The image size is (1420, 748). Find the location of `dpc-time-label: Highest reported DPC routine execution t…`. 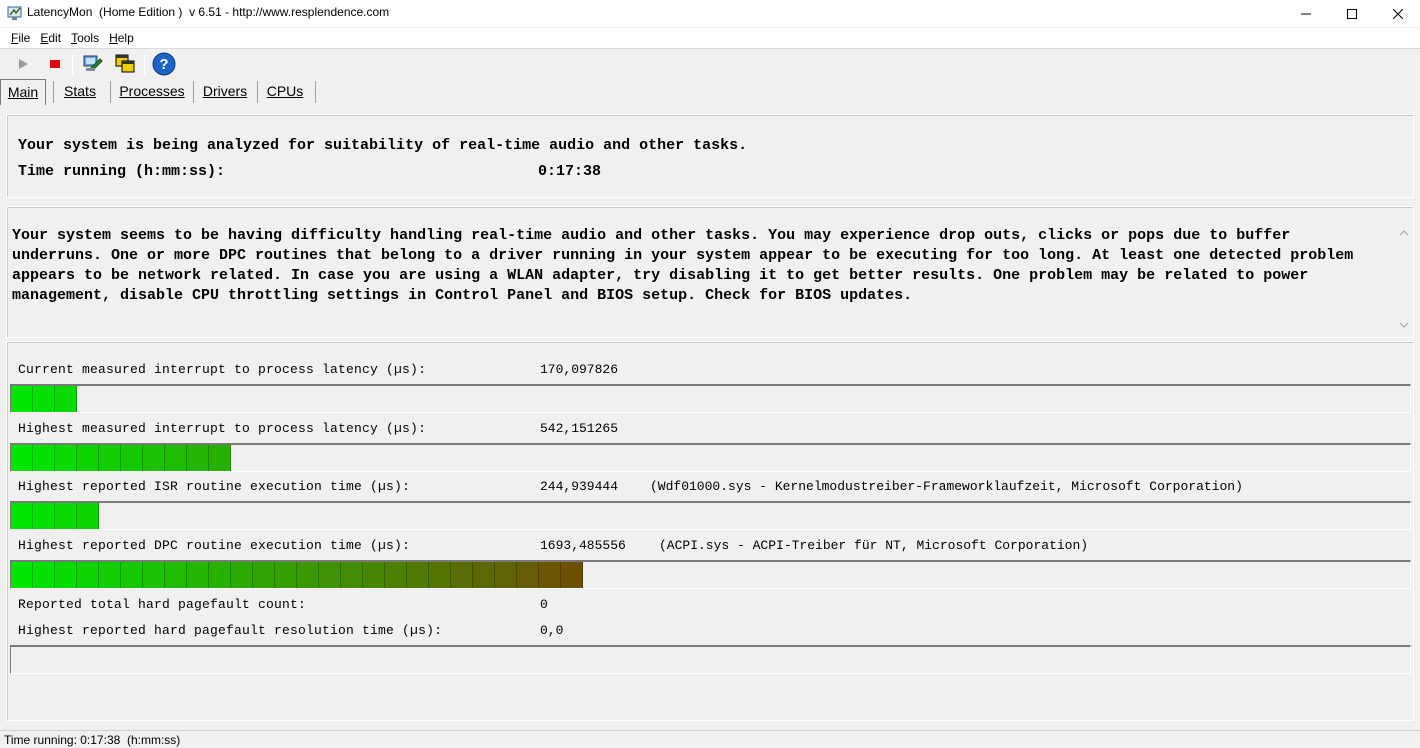

dpc-time-label: Highest reported DPC routine execution t… is located at coordinates (214, 545).